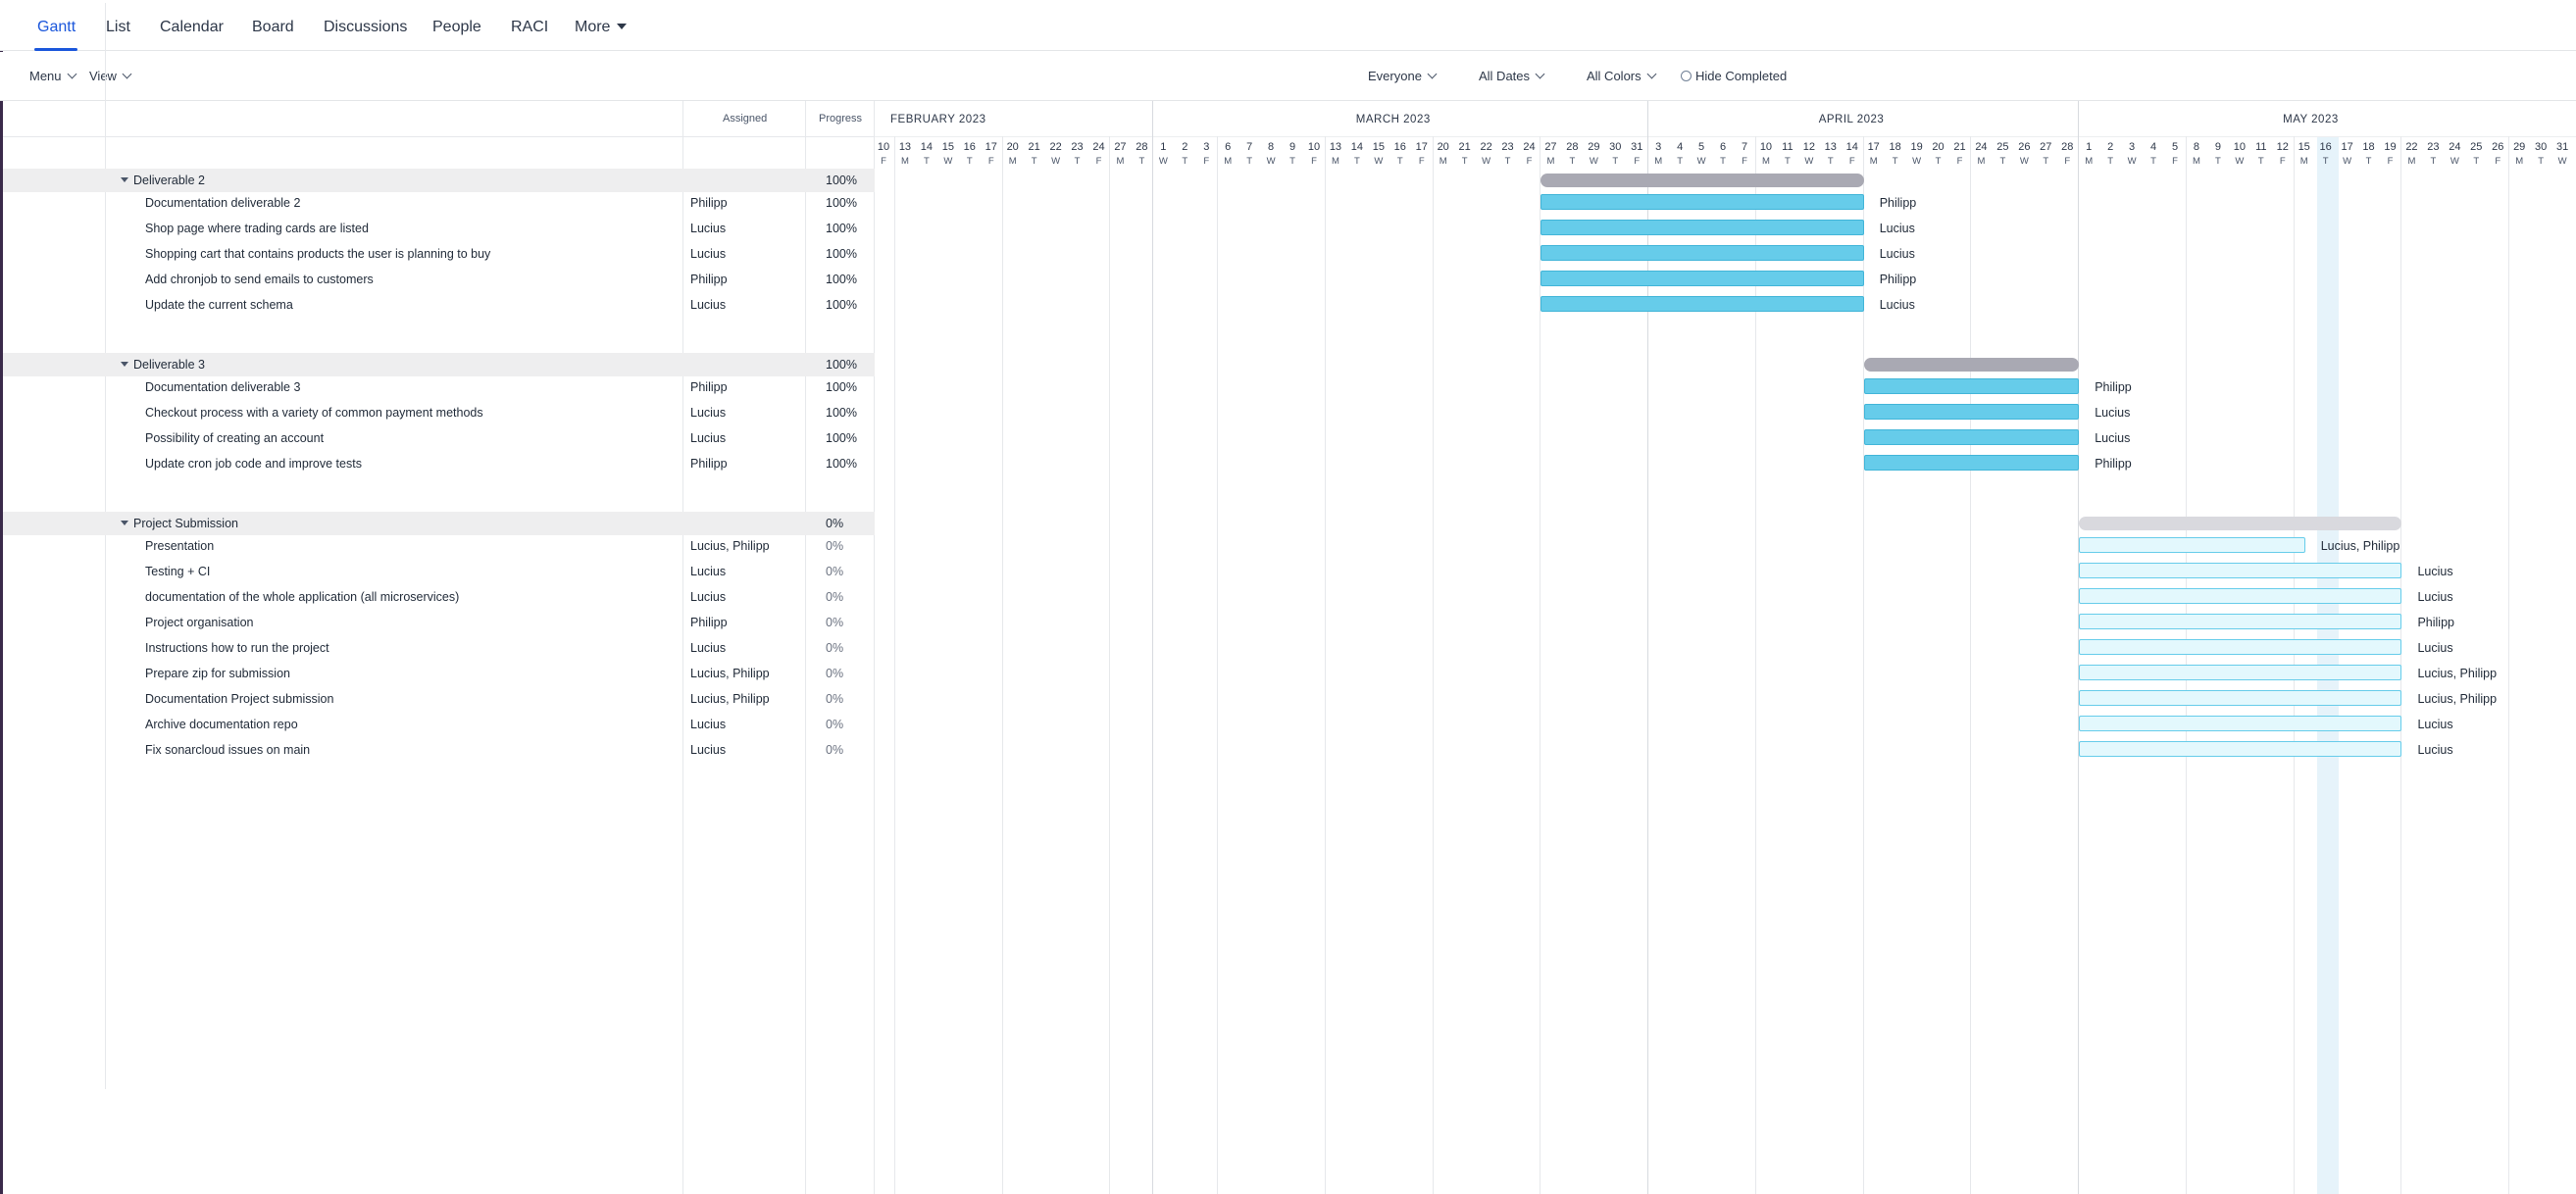 This screenshot has height=1194, width=2576. Describe the element at coordinates (199, 623) in the screenshot. I see `task-name: Project organisation` at that location.